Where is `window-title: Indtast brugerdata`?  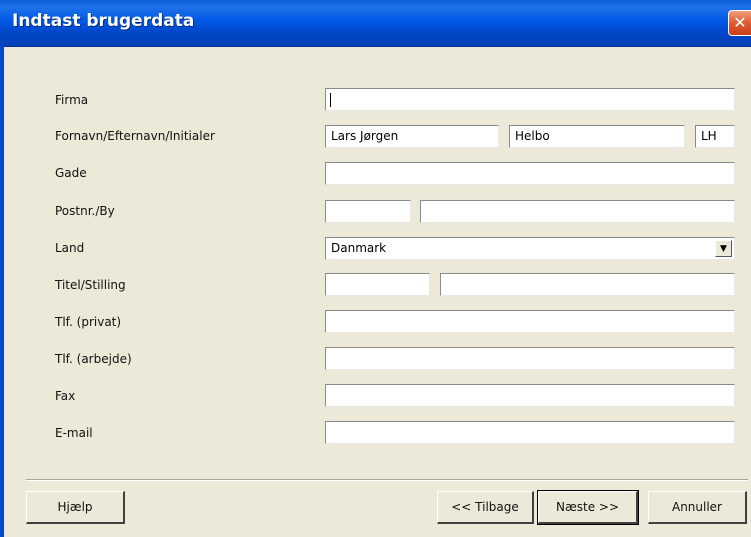
window-title: Indtast brugerdata is located at coordinates (103, 21).